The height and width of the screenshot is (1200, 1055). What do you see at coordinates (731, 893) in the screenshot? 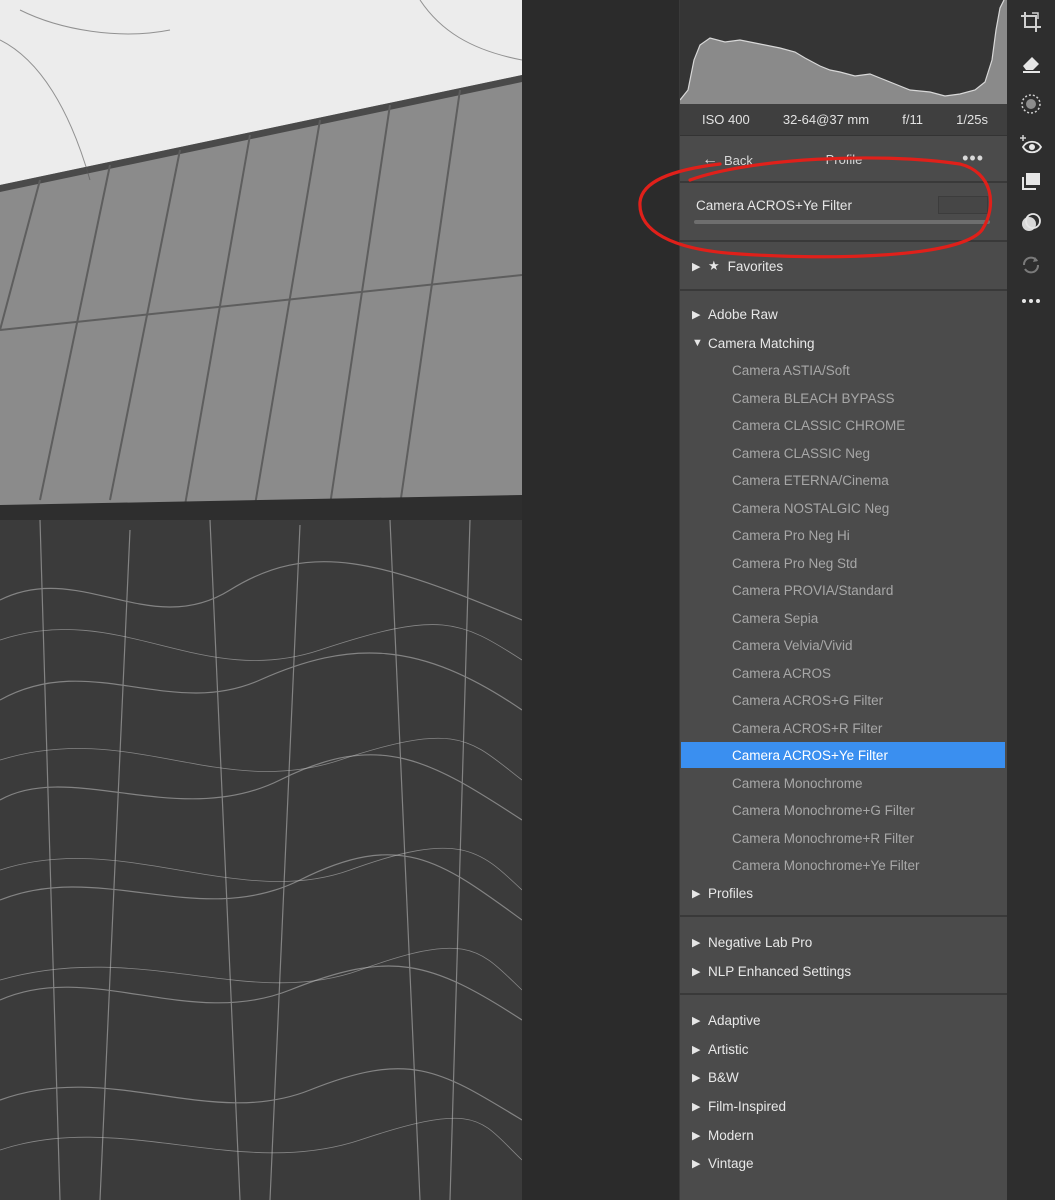
I see `group-label: Profiles` at bounding box center [731, 893].